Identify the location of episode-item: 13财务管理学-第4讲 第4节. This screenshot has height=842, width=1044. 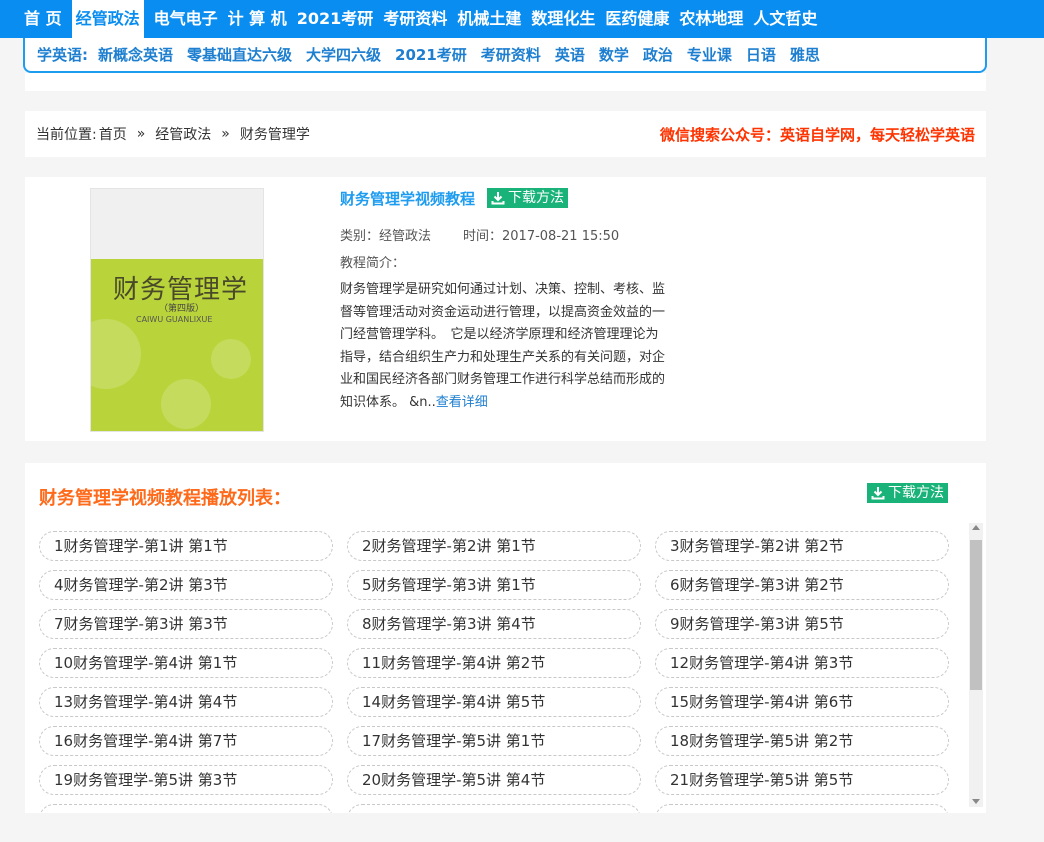
(186, 702).